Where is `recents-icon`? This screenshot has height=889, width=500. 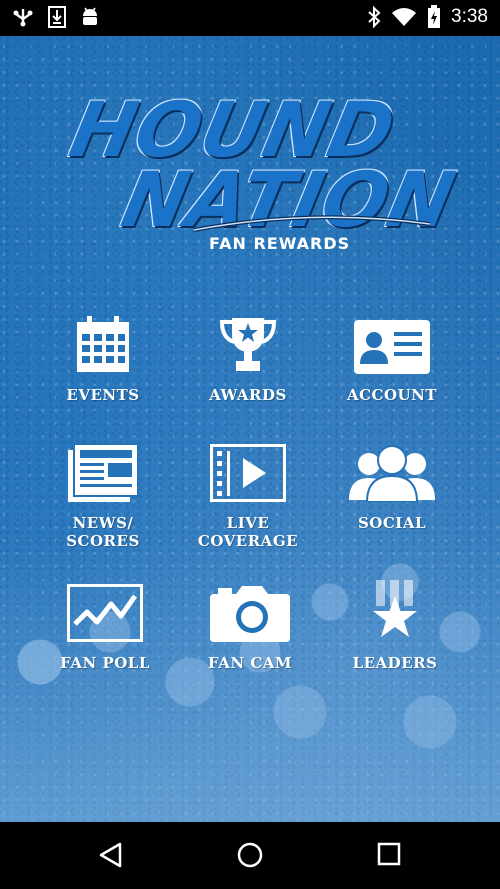
recents-icon is located at coordinates (389, 856).